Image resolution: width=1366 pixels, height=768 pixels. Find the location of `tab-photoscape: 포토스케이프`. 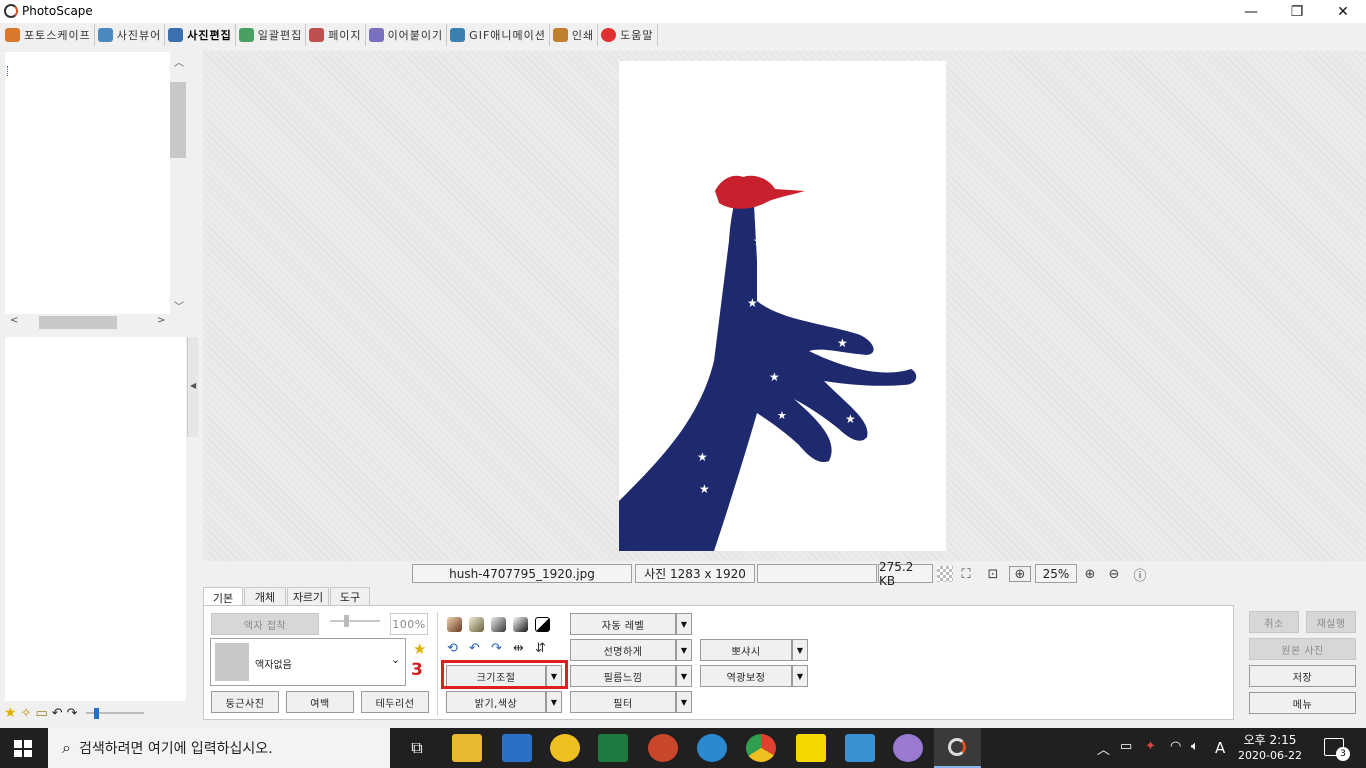

tab-photoscape: 포토스케이프 is located at coordinates (48, 35).